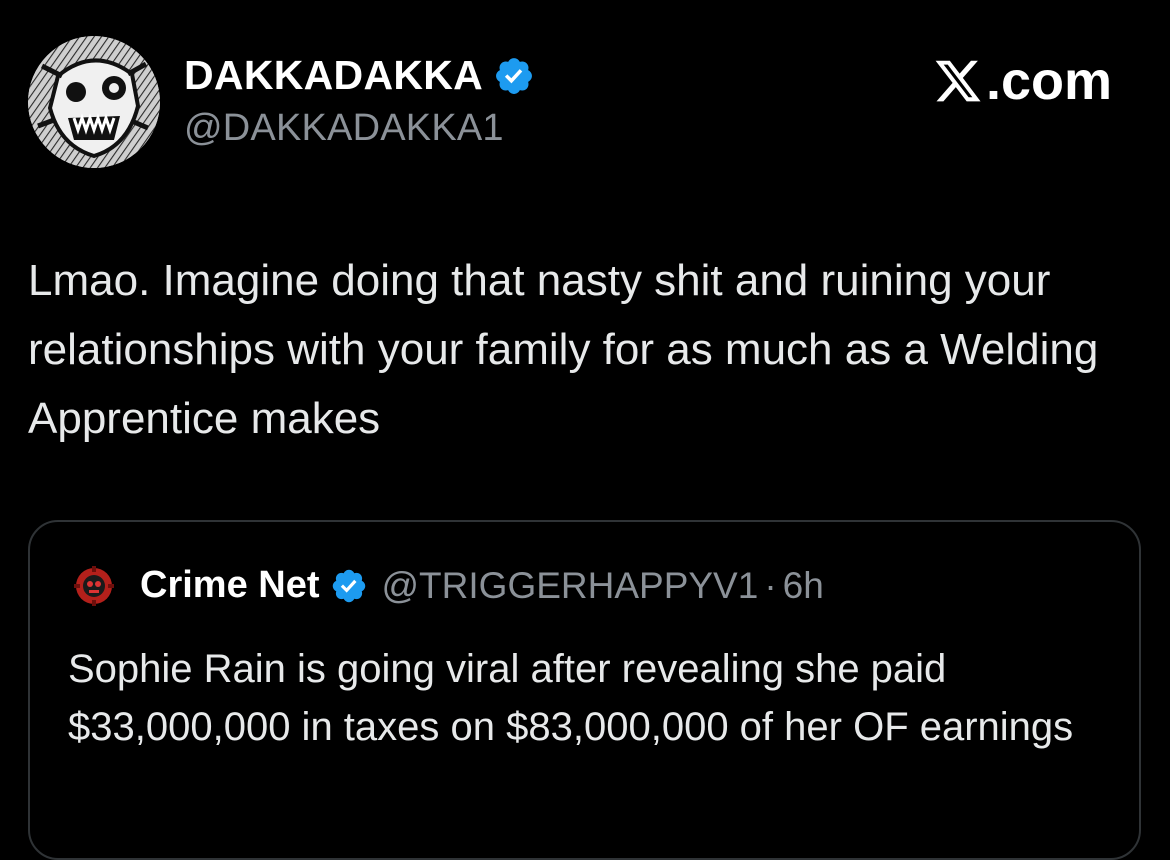 This screenshot has width=1170, height=860. Describe the element at coordinates (94, 585) in the screenshot. I see `gear-skull-logo-icon` at that location.